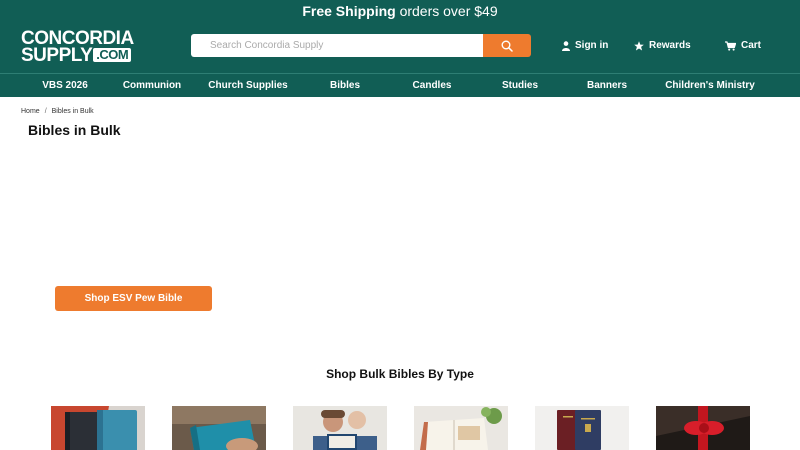 Image resolution: width=800 pixels, height=450 pixels. What do you see at coordinates (710, 86) in the screenshot?
I see `nav-item-childrens-ministry: Children's Ministry` at bounding box center [710, 86].